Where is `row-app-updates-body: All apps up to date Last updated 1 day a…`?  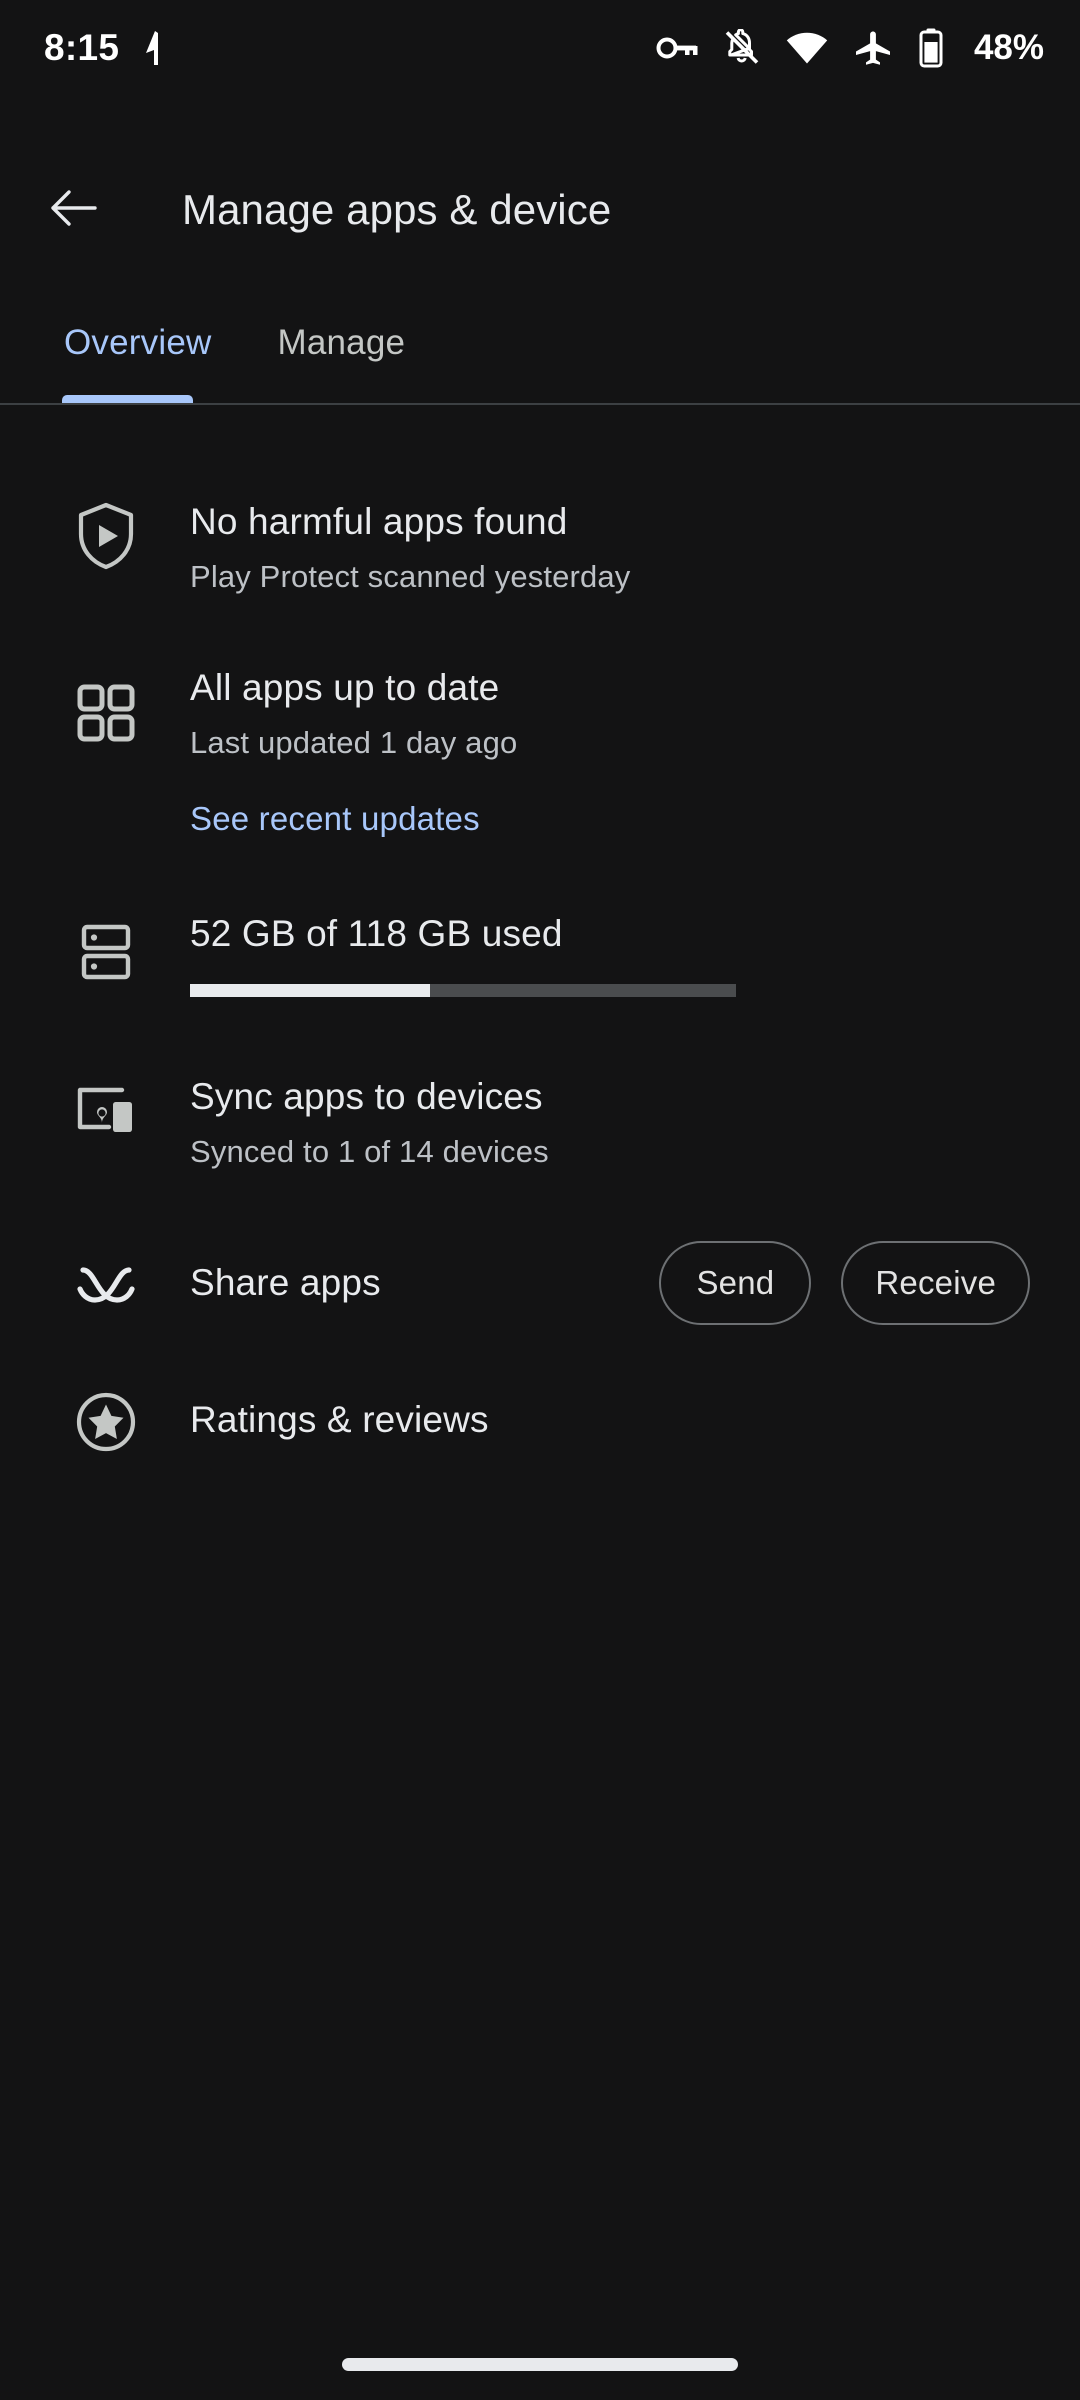
row-app-updates-body: All apps up to date Last updated 1 day a… is located at coordinates (591, 751).